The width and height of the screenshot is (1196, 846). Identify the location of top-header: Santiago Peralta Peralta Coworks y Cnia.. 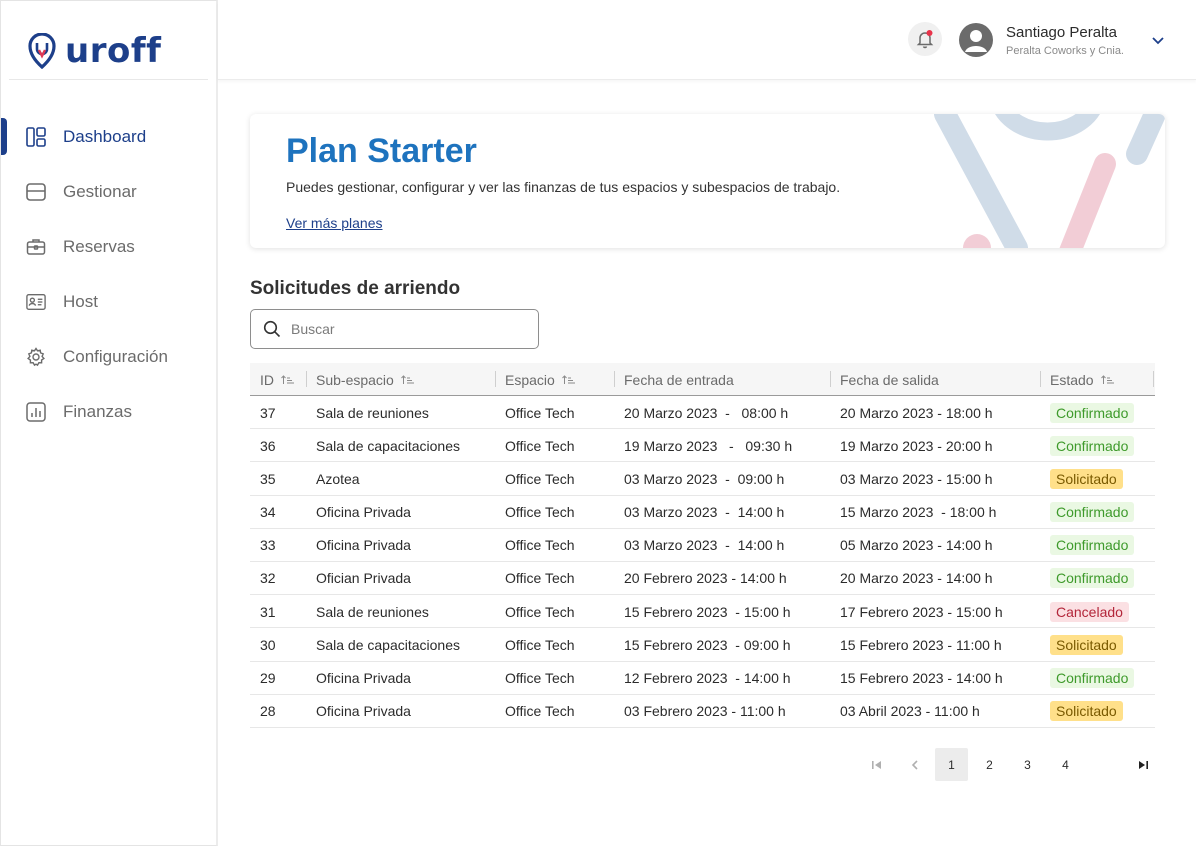
(707, 40).